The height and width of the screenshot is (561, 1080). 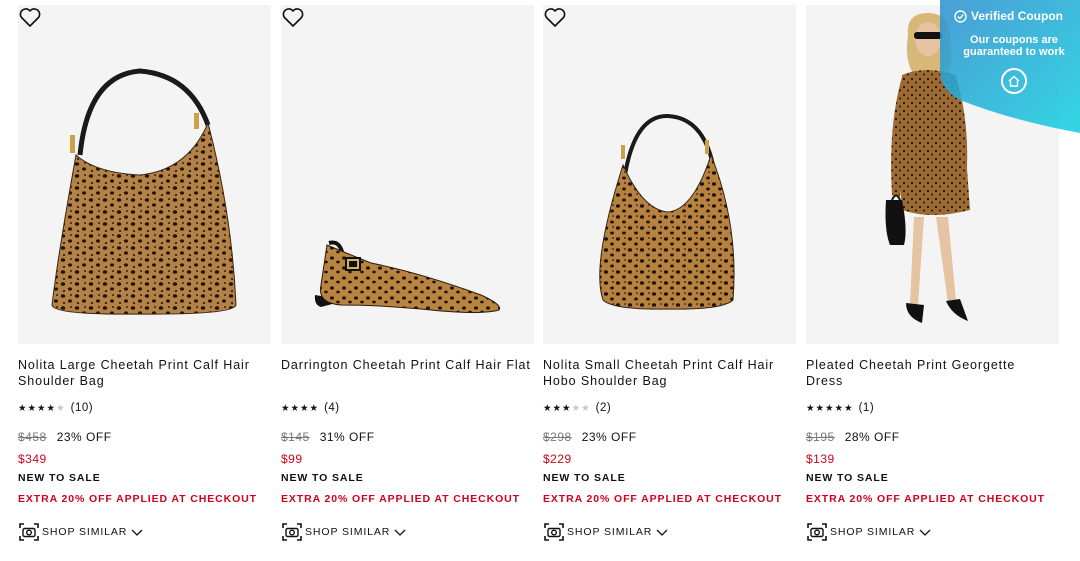 What do you see at coordinates (1017, 16) in the screenshot?
I see `coupon-title-text: Verified Coupon` at bounding box center [1017, 16].